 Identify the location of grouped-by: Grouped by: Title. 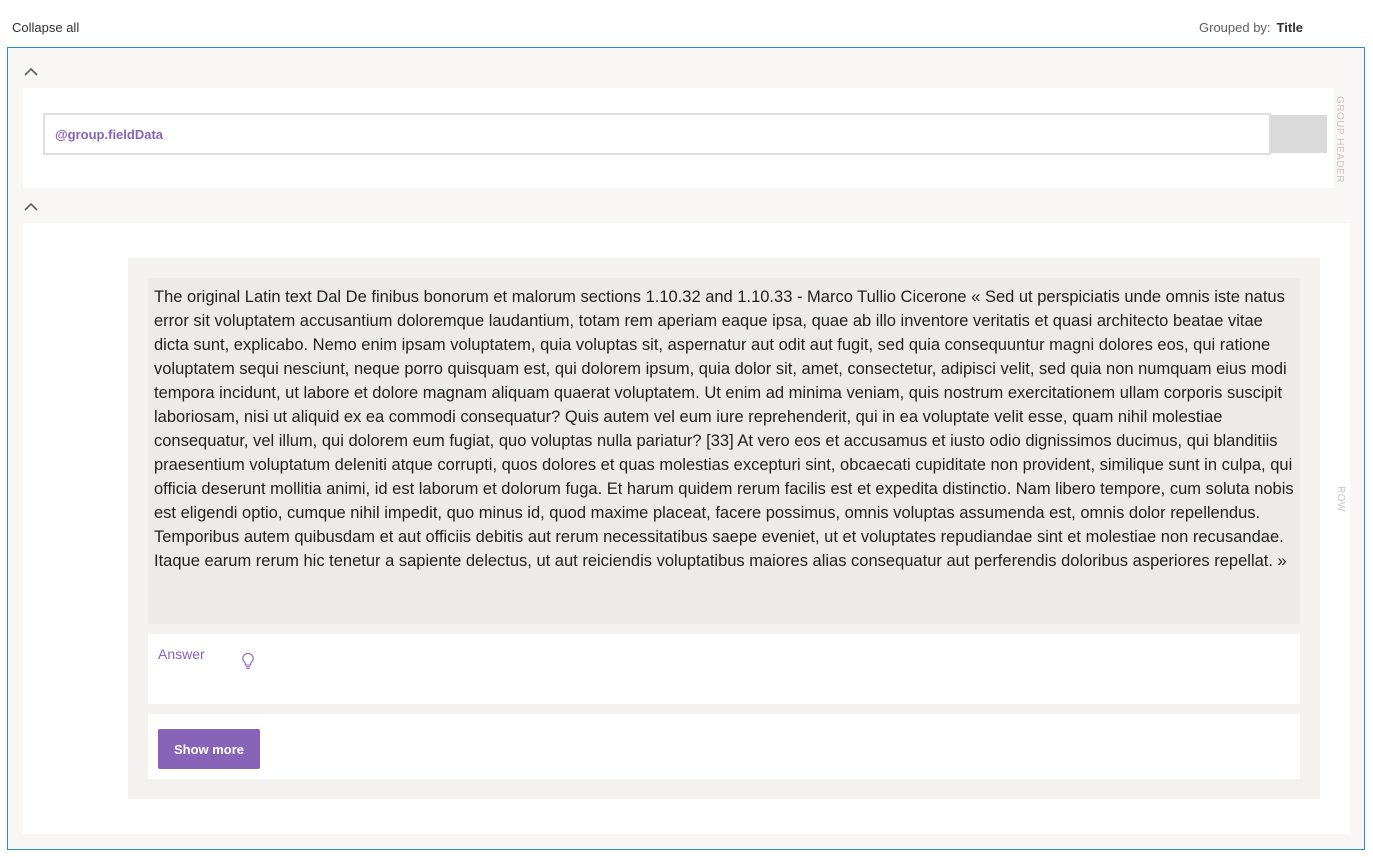
(1251, 27).